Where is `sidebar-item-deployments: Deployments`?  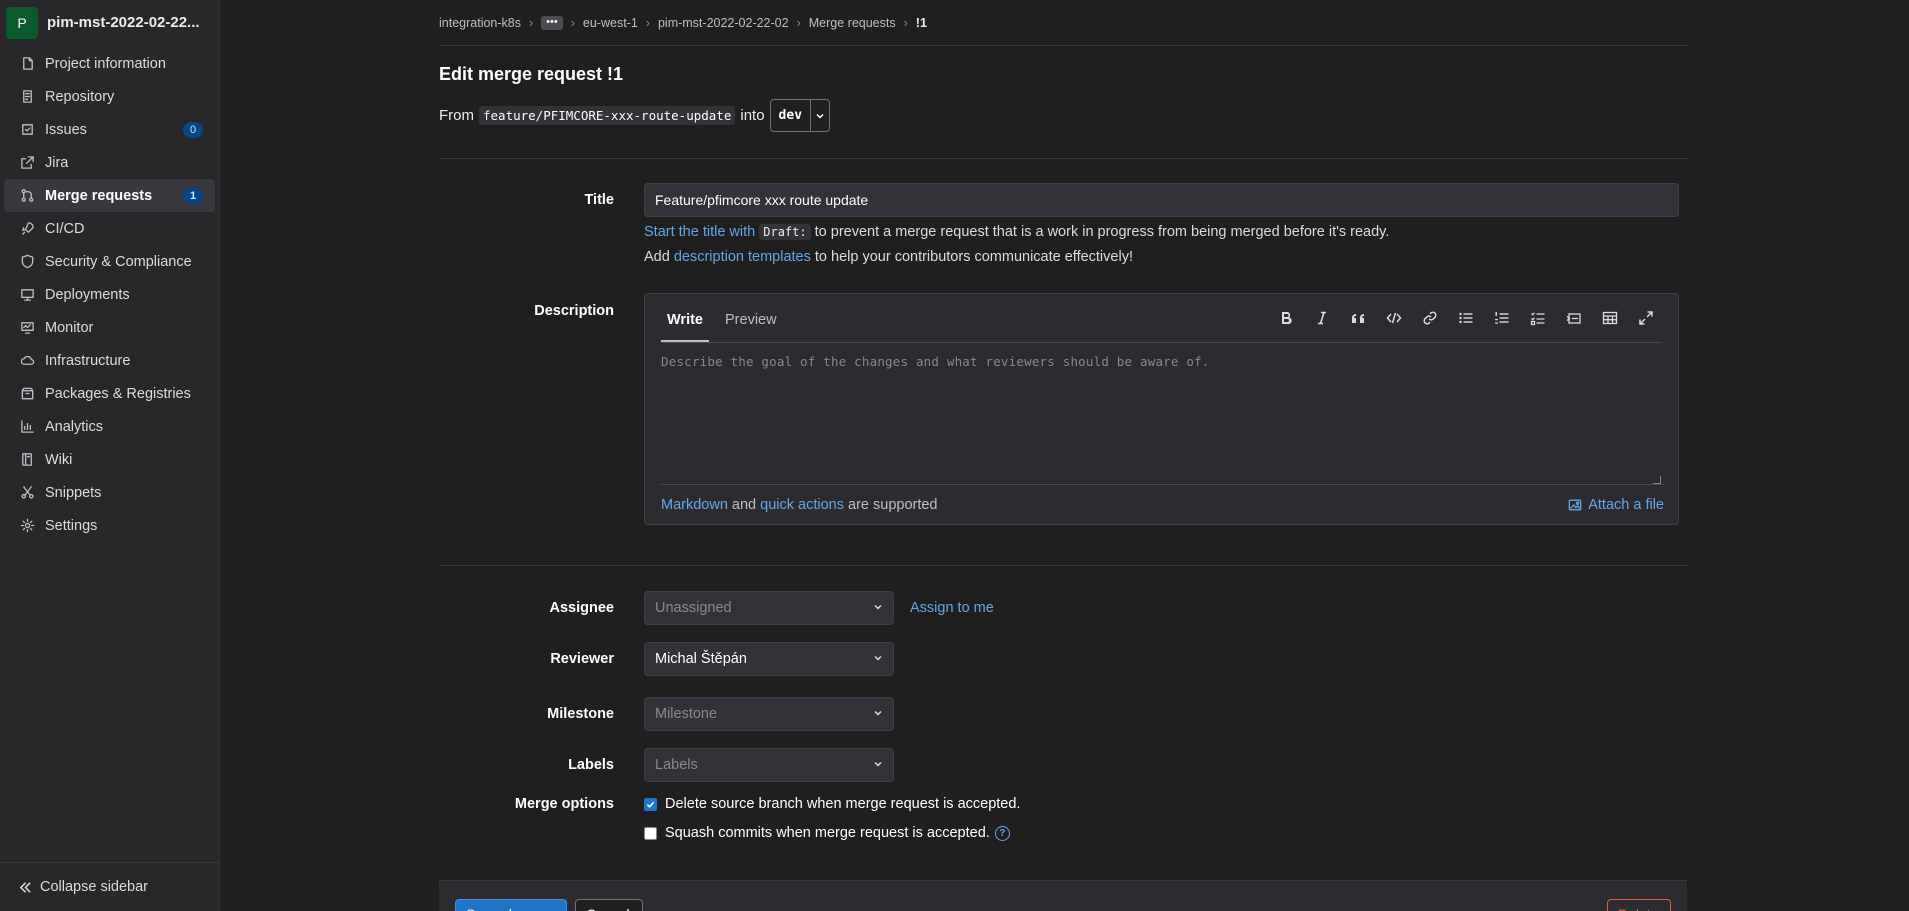 sidebar-item-deployments: Deployments is located at coordinates (109, 294).